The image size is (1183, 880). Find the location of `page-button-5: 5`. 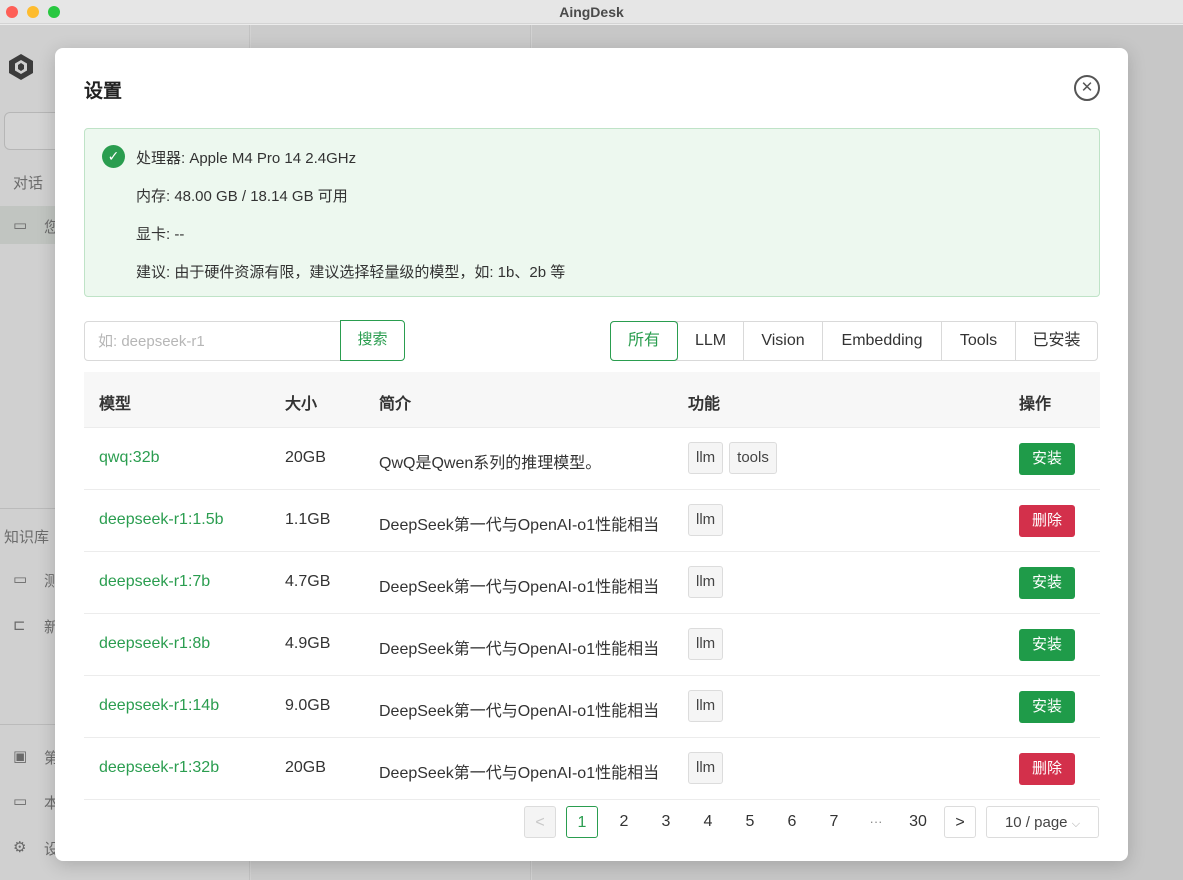

page-button-5: 5 is located at coordinates (750, 822).